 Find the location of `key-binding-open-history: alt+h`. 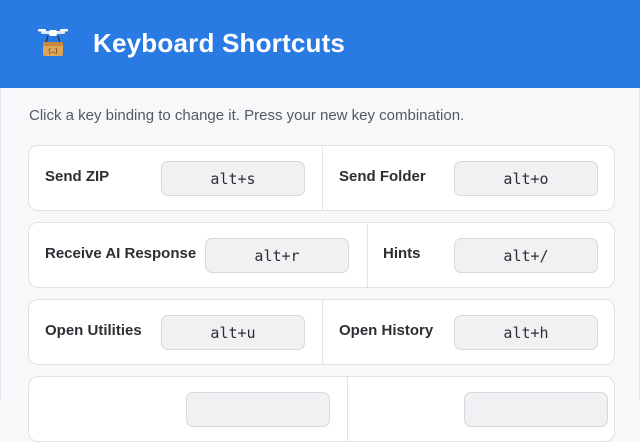

key-binding-open-history: alt+h is located at coordinates (526, 332).